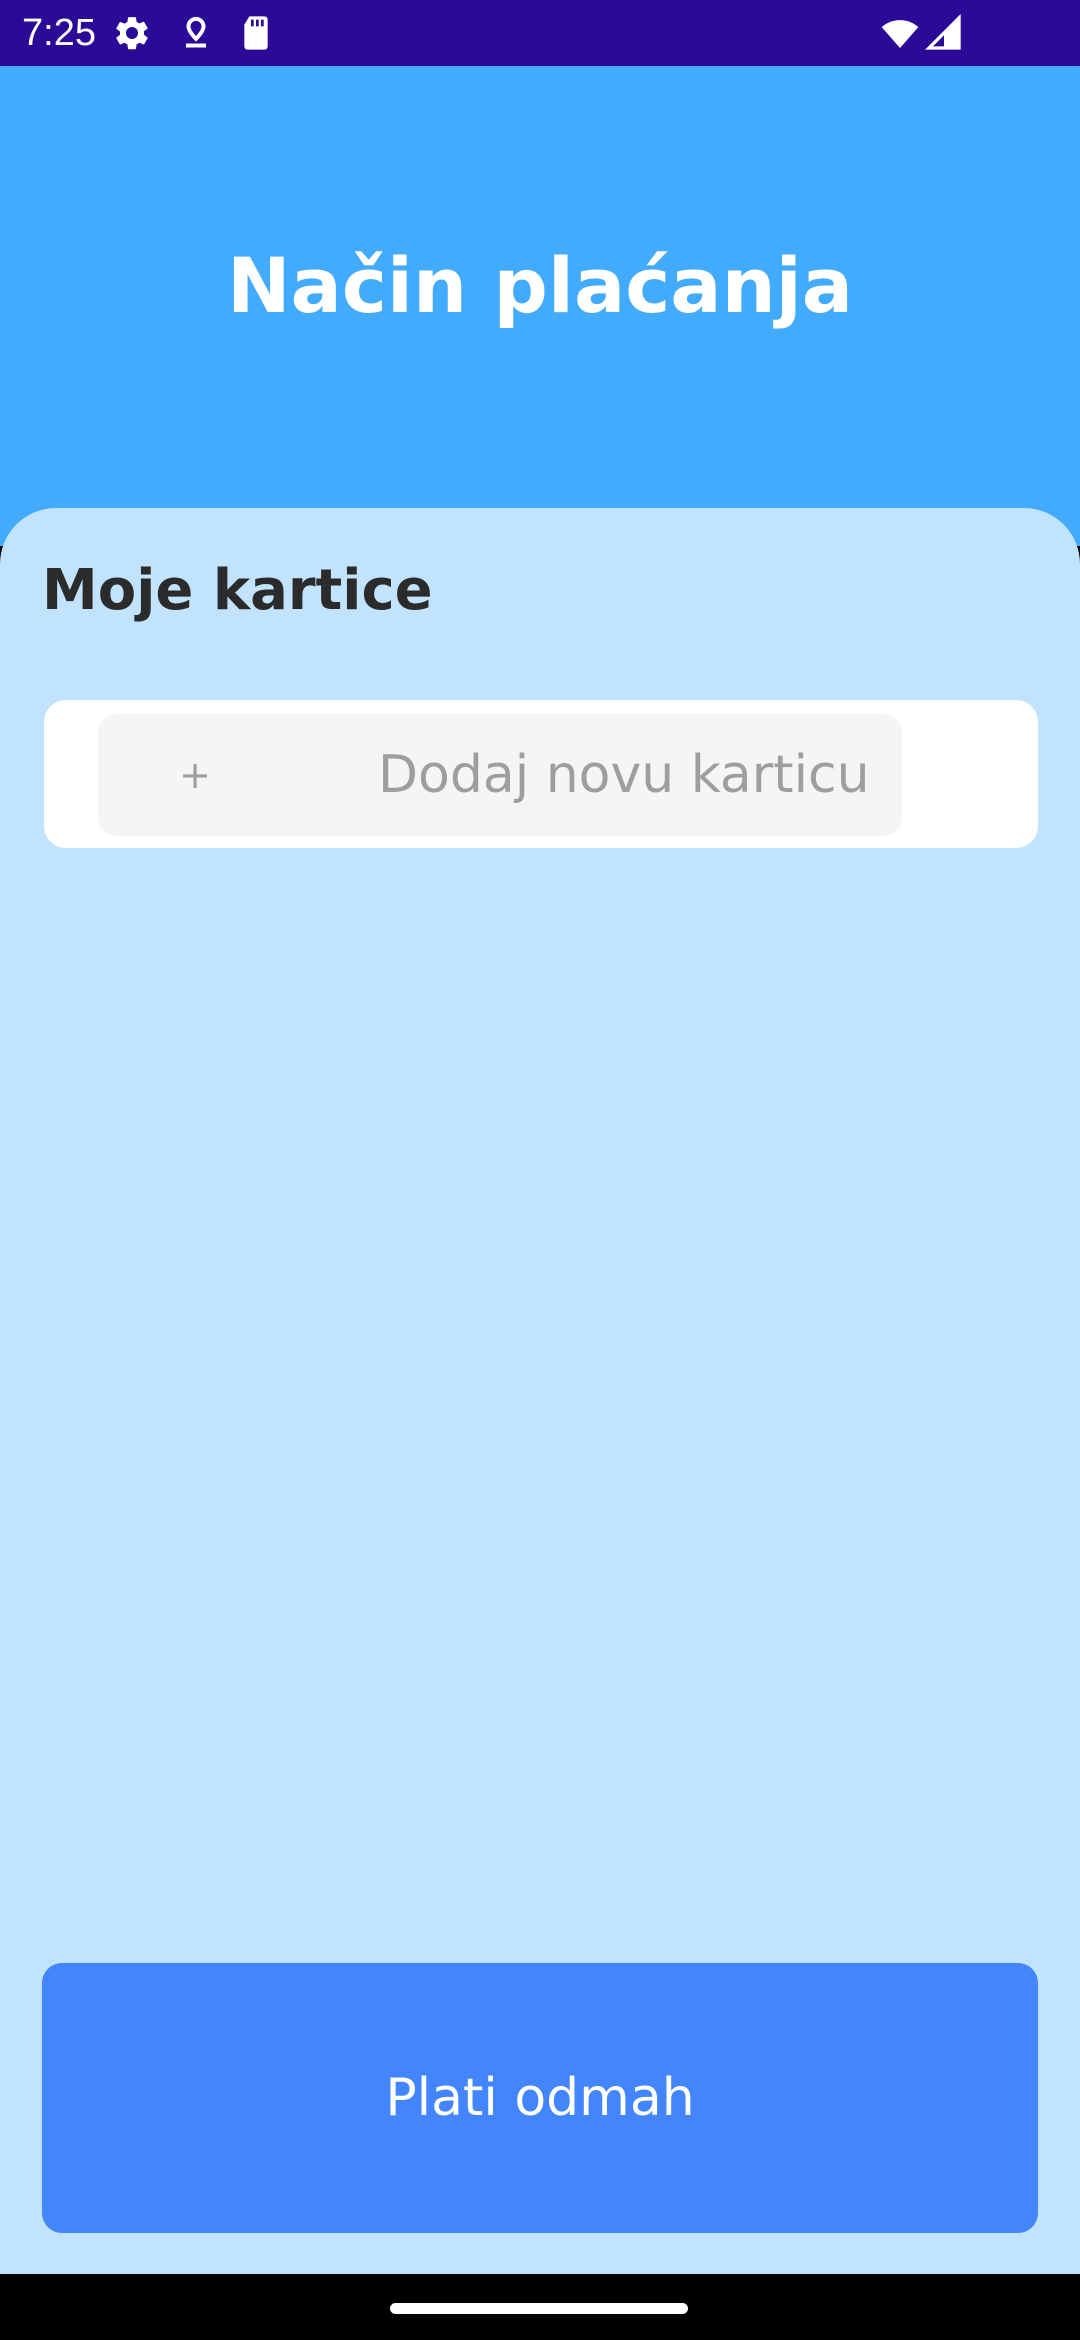 This screenshot has width=1080, height=2340. I want to click on navigation-bar, so click(540, 2307).